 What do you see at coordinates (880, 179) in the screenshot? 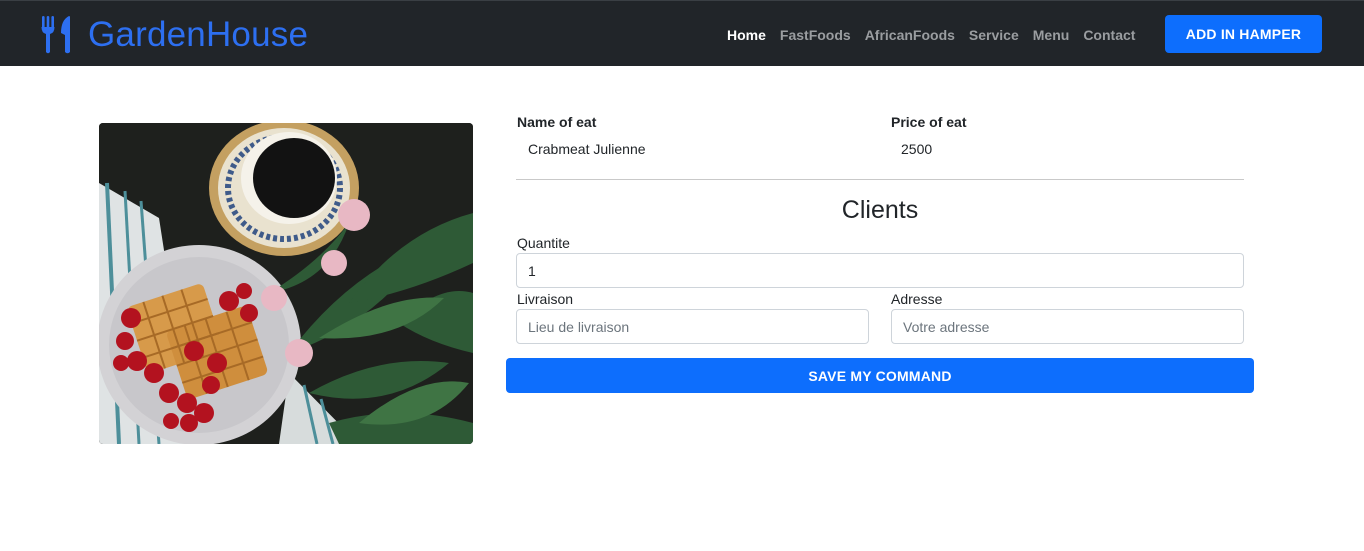
I see `divider` at bounding box center [880, 179].